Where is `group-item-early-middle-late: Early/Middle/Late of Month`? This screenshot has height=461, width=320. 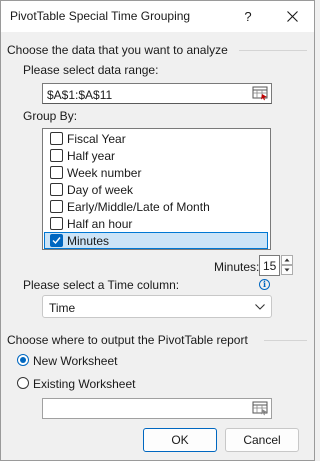
group-item-early-middle-late: Early/Middle/Late of Month is located at coordinates (156, 206).